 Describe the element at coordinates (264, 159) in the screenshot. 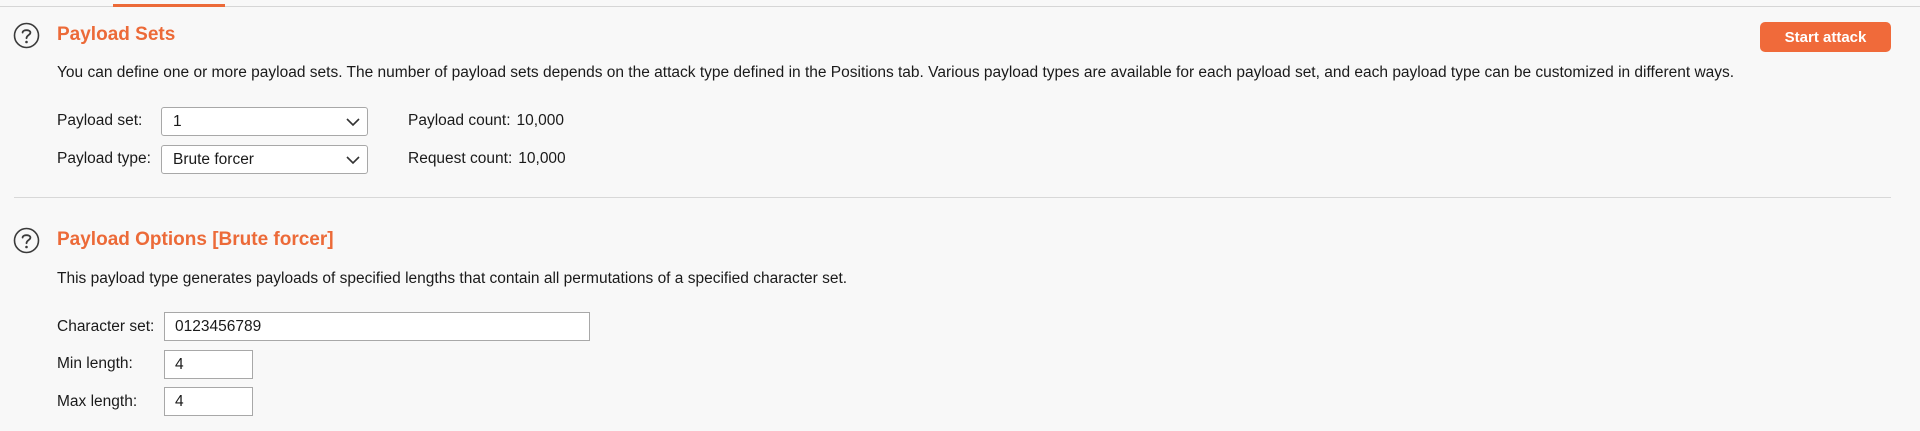

I see `payload-type-select: Brute forcer` at that location.